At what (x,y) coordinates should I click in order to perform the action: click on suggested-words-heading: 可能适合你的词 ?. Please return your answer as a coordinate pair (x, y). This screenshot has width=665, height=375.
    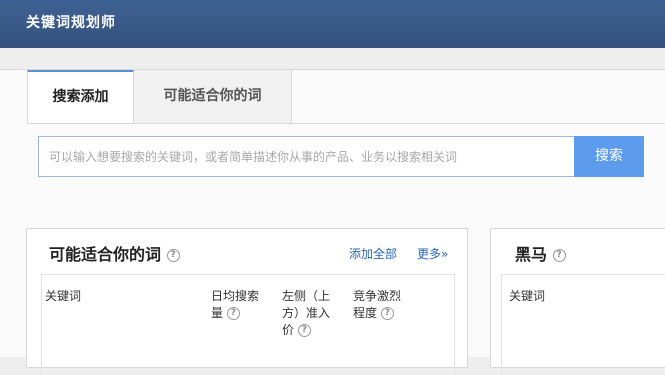
    Looking at the image, I should click on (114, 253).